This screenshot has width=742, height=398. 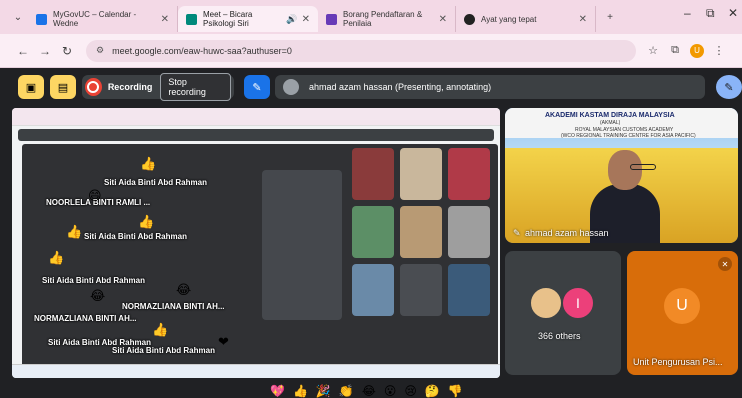 I want to click on tab-meet: Meet – Bicara Psikologi Siri 🔊 ✕, so click(x=248, y=19).